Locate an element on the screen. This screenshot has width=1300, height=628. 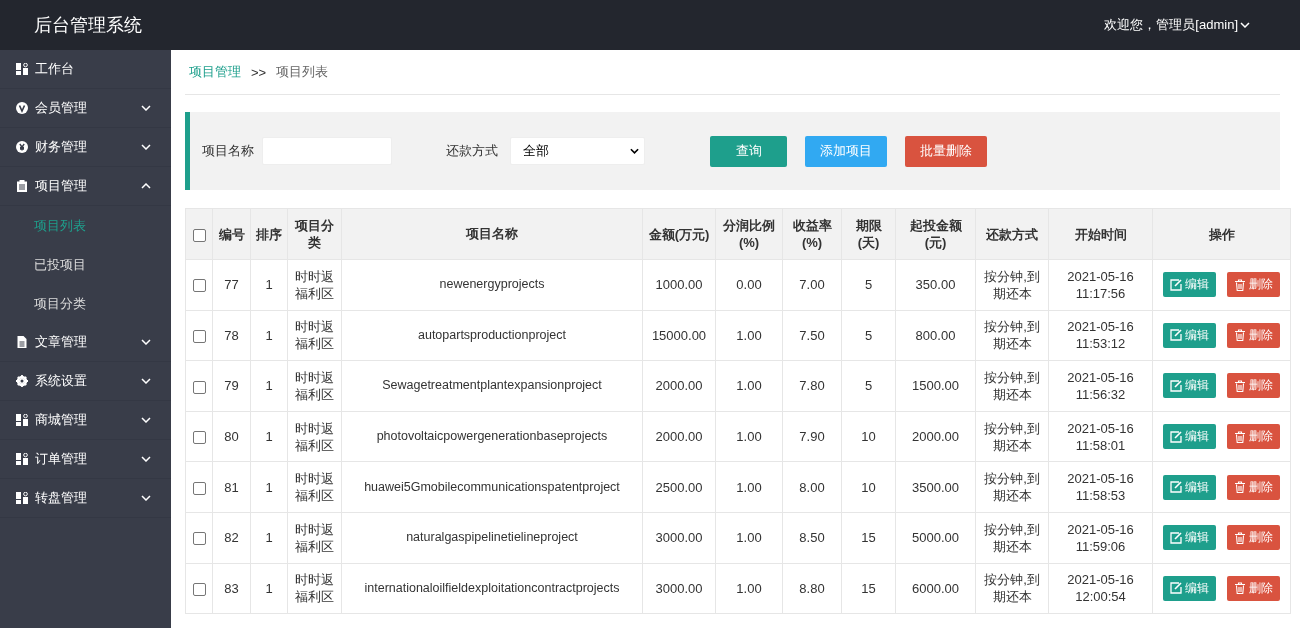
table-cell: 79 is located at coordinates (231, 386).